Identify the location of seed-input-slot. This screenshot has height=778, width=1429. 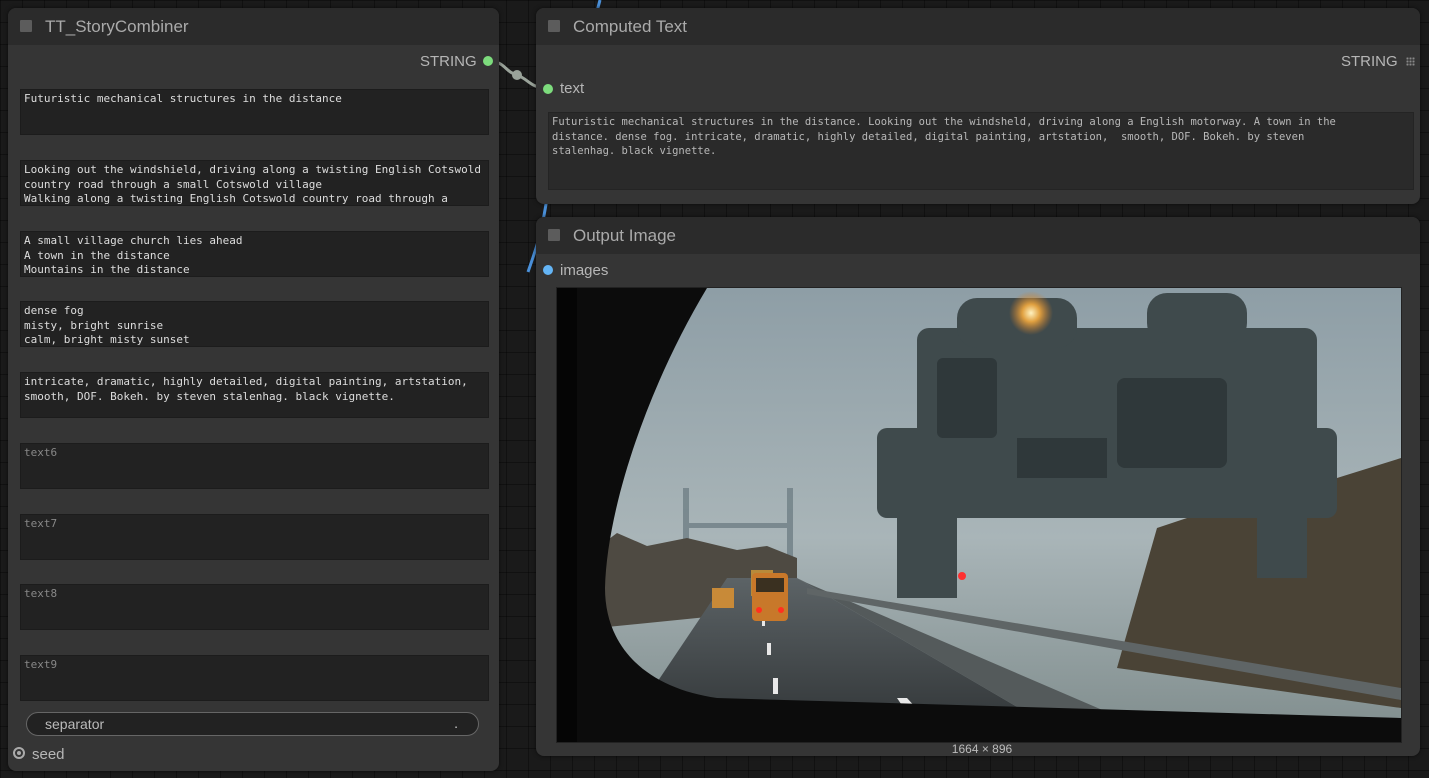
(19, 753).